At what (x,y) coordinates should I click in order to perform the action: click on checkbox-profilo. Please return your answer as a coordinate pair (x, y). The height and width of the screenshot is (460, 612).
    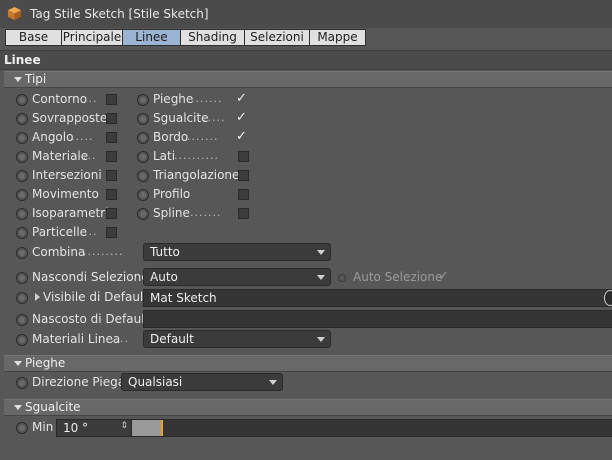
    Looking at the image, I should click on (243, 194).